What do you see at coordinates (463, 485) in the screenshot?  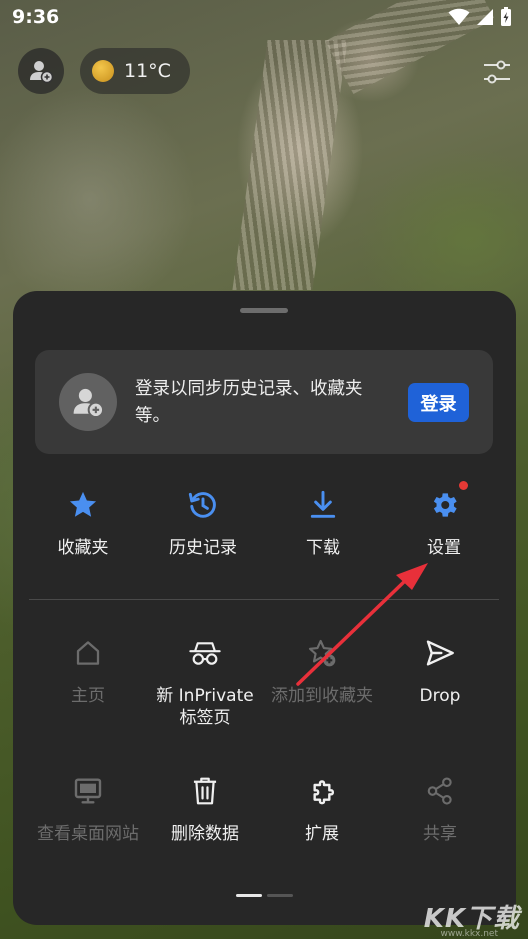 I see `settings-notification-badge` at bounding box center [463, 485].